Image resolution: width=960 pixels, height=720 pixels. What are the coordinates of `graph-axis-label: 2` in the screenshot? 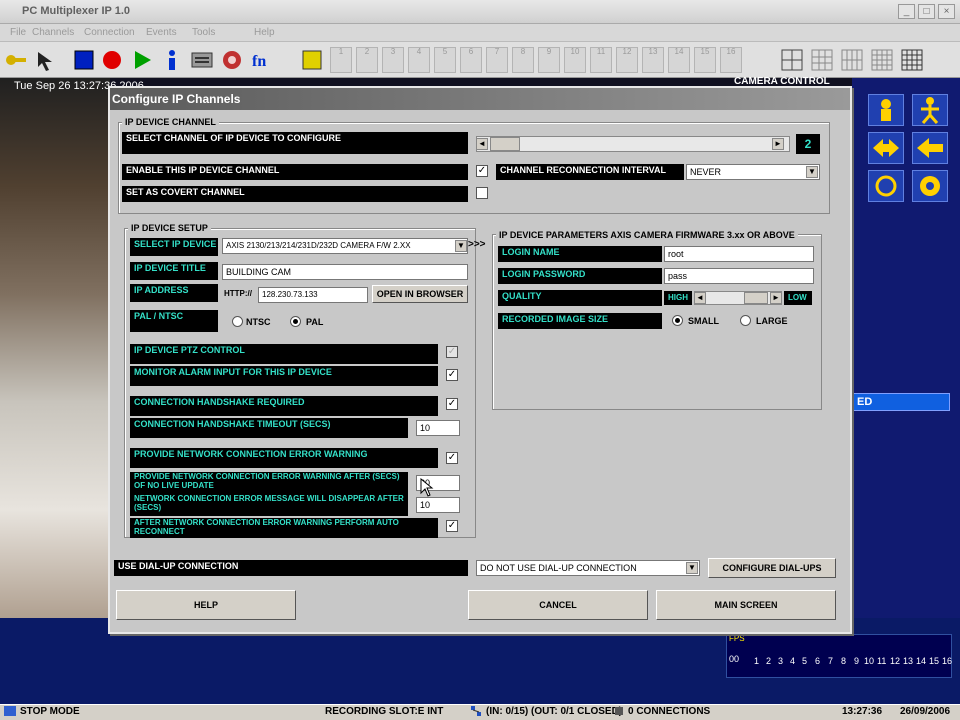 It's located at (769, 661).